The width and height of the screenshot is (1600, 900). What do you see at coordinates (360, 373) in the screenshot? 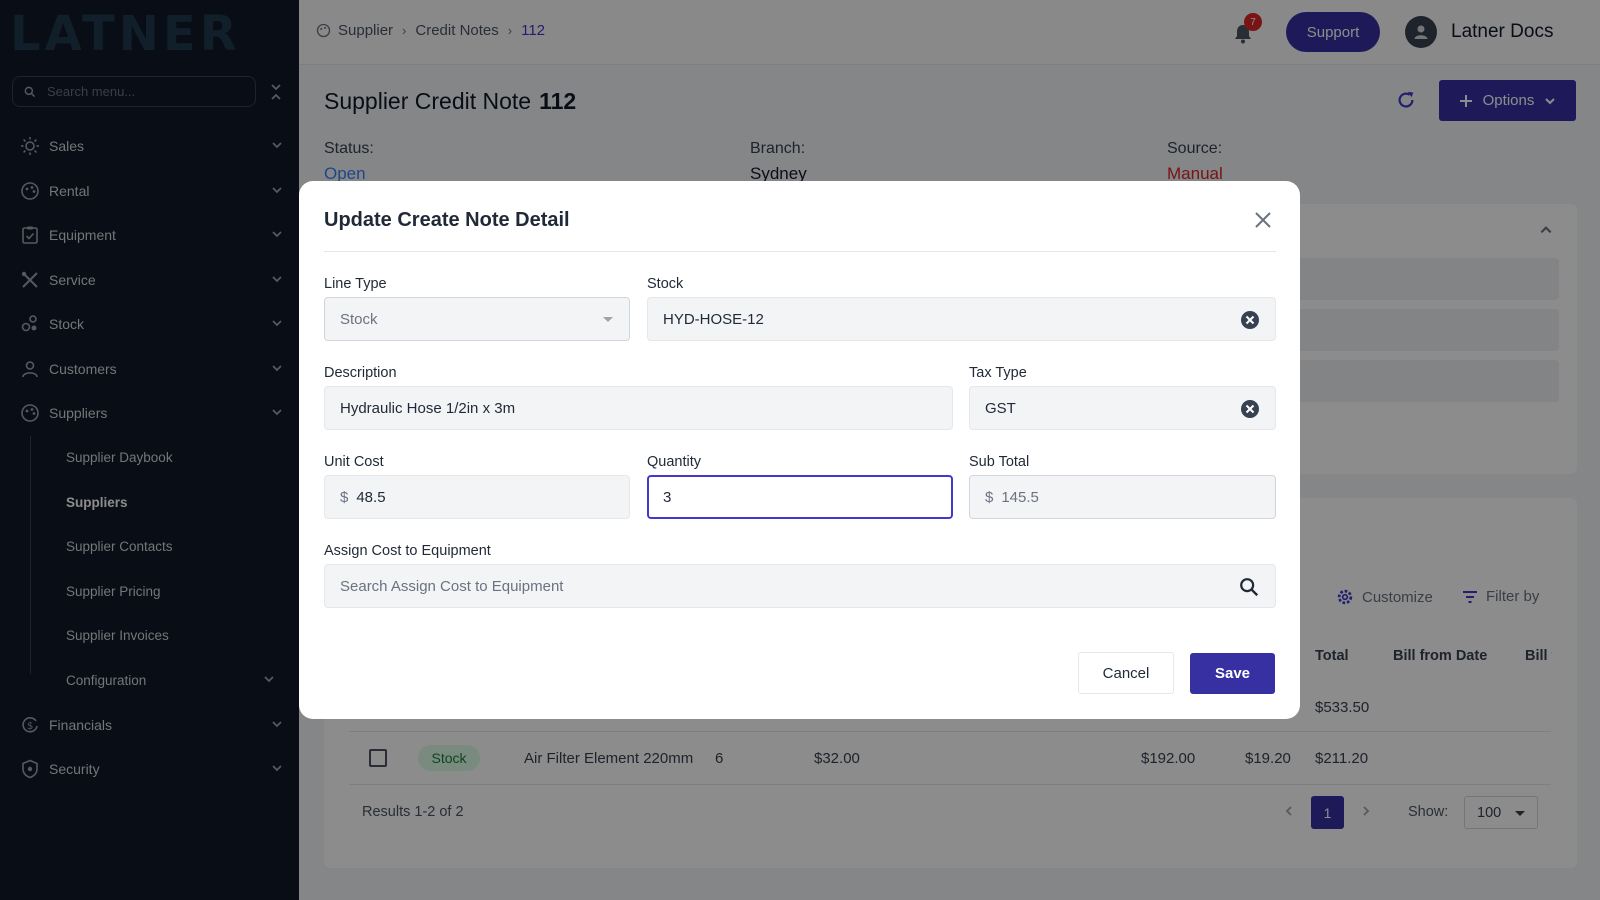
I see `description-label: Description` at bounding box center [360, 373].